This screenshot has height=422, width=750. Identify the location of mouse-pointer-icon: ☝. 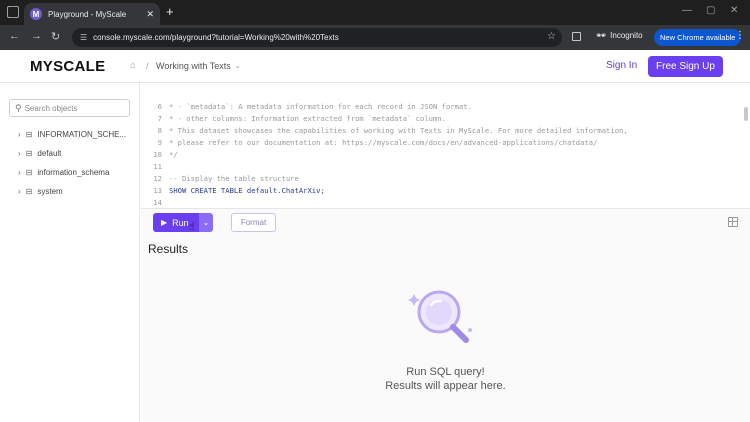
(191, 227).